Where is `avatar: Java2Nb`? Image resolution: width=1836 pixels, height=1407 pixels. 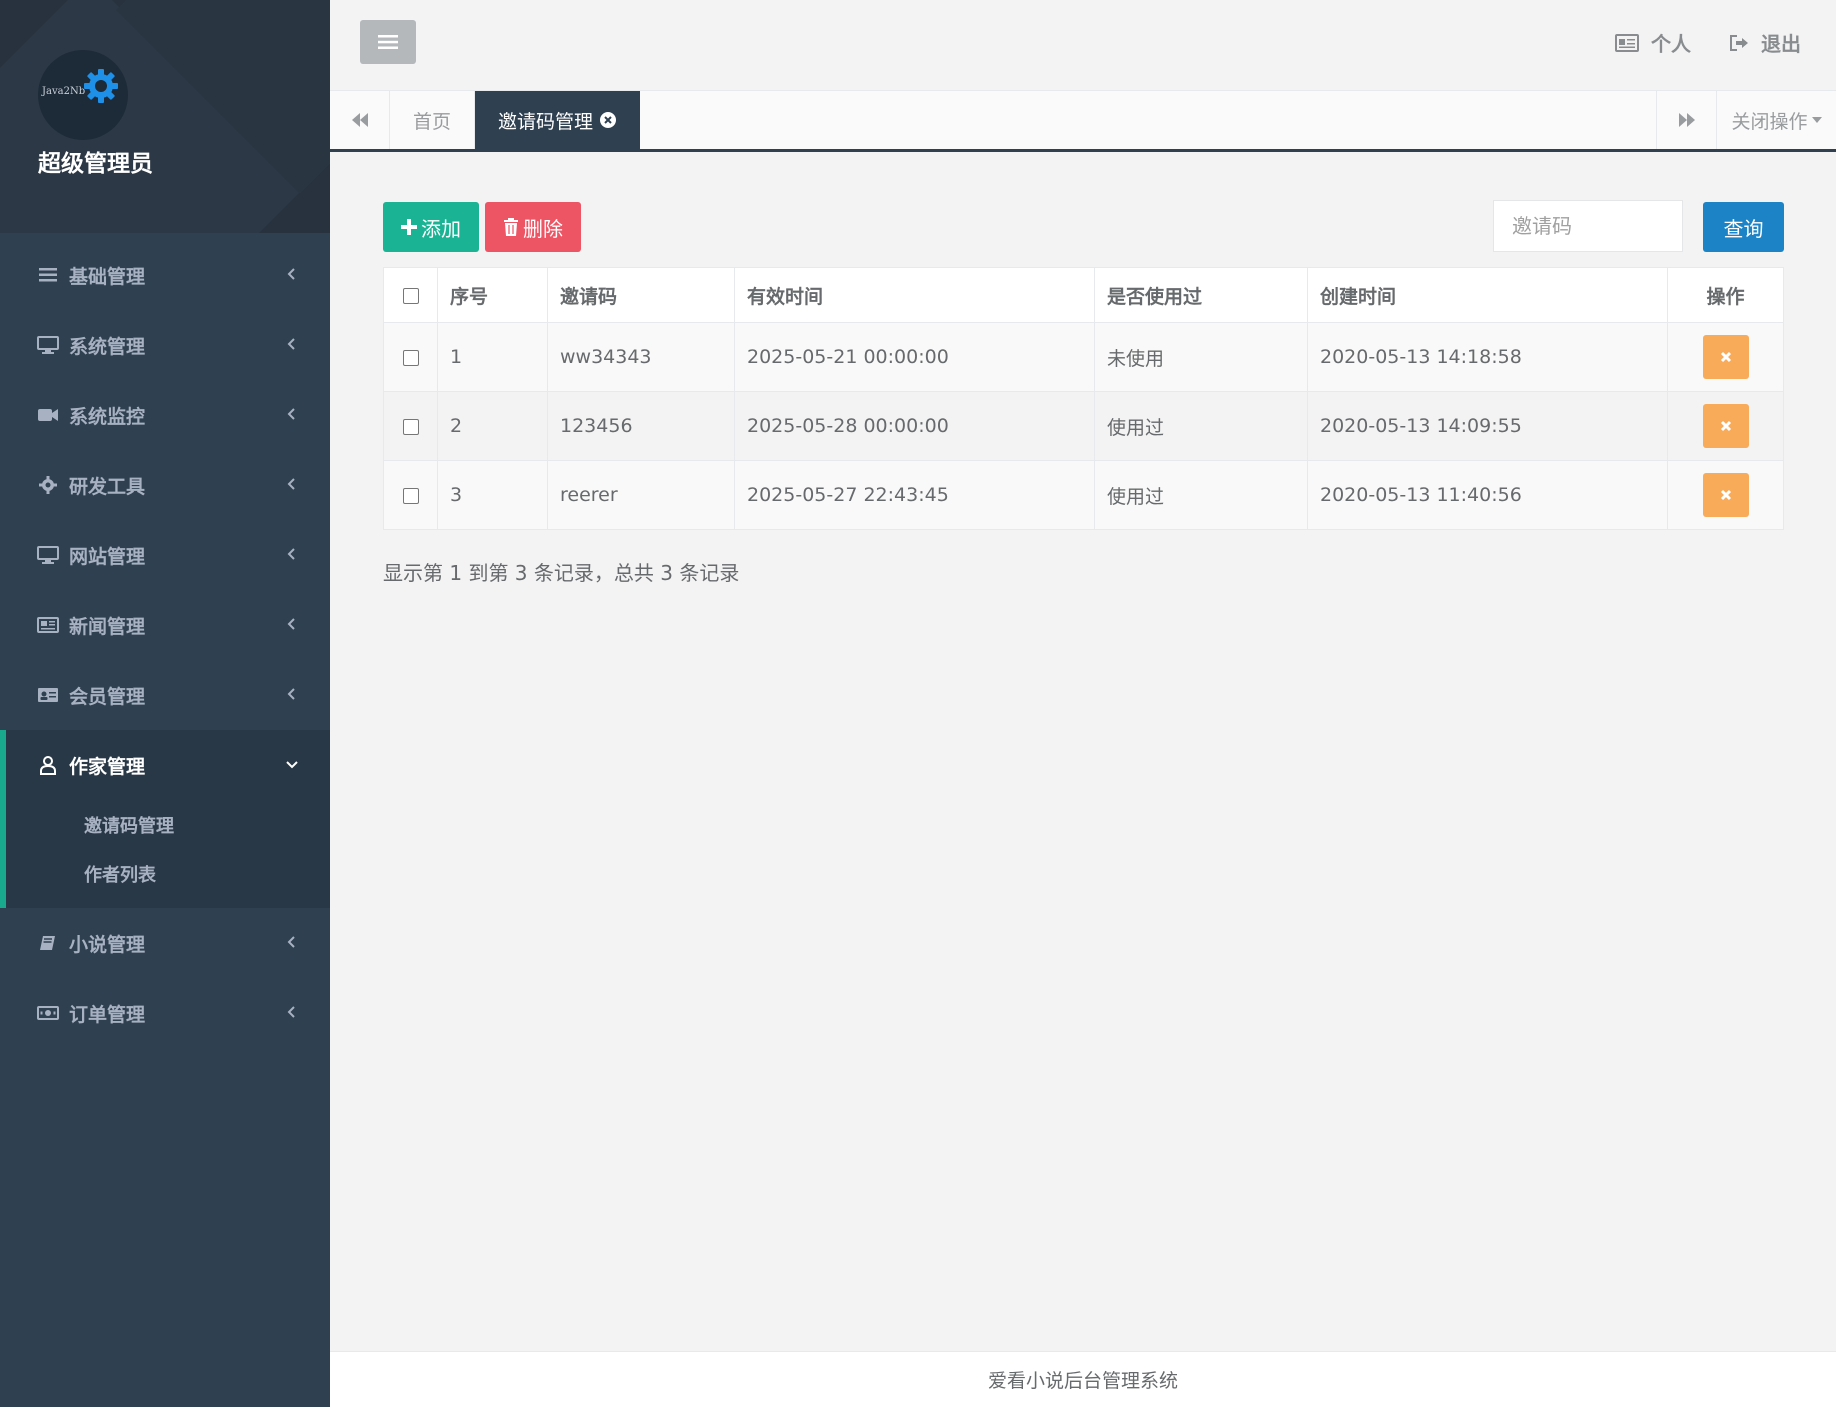 avatar: Java2Nb is located at coordinates (83, 95).